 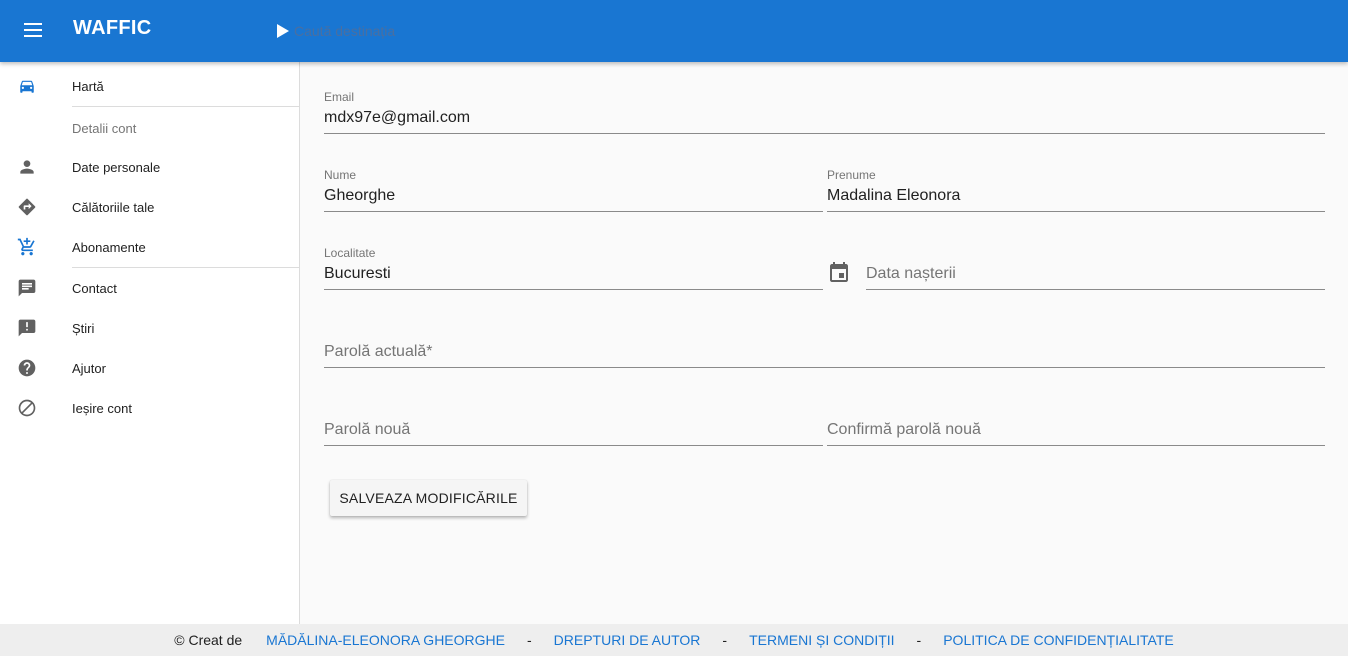 I want to click on sidebar-divider, so click(x=185, y=106).